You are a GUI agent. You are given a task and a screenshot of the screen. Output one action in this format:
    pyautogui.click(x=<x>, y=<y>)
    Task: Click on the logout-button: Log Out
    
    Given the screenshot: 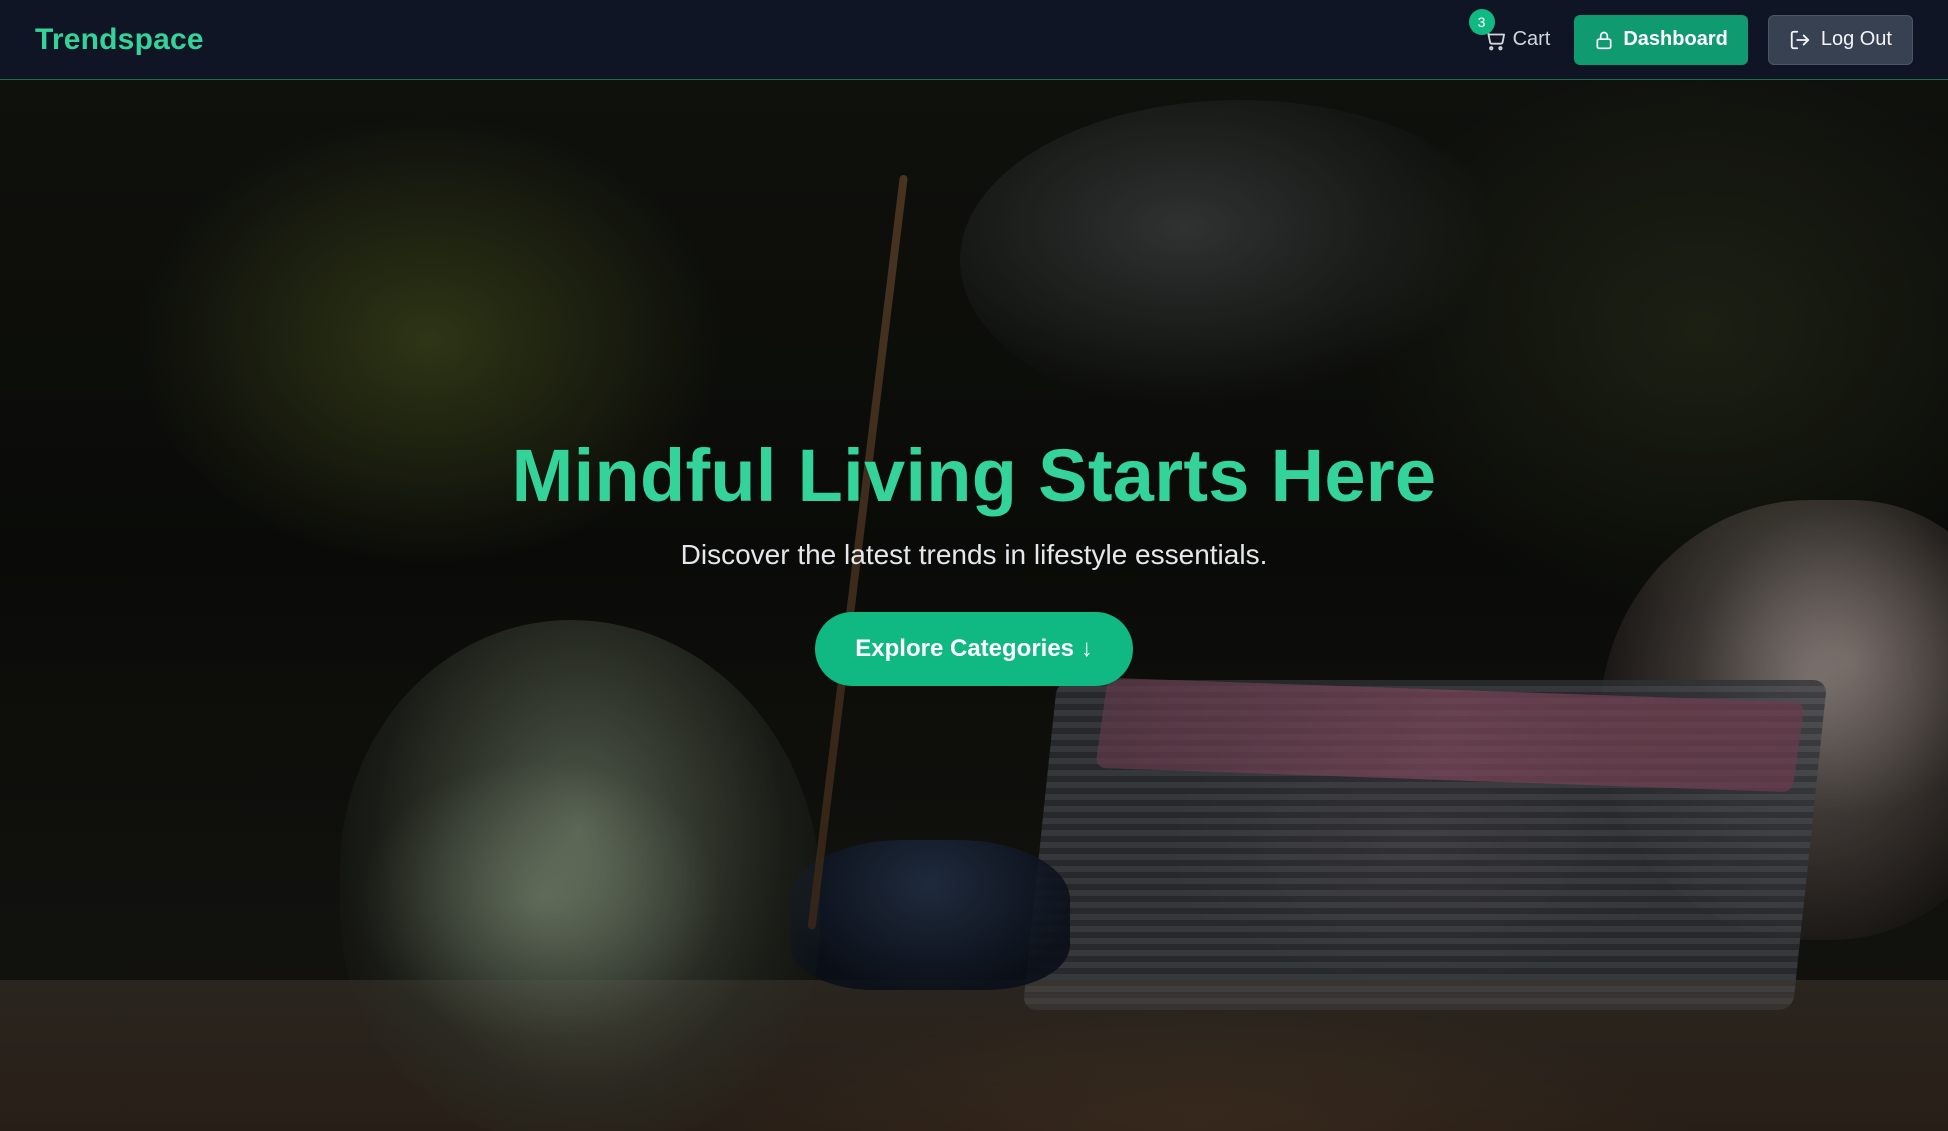 What is the action you would take?
    pyautogui.click(x=1840, y=39)
    